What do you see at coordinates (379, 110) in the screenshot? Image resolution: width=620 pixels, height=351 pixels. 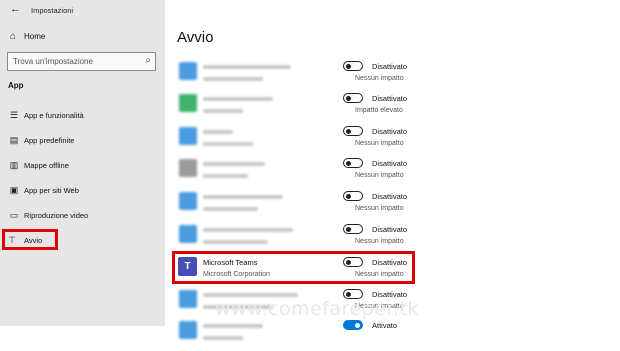 I see `startup-impact-label: Impatto elevato` at bounding box center [379, 110].